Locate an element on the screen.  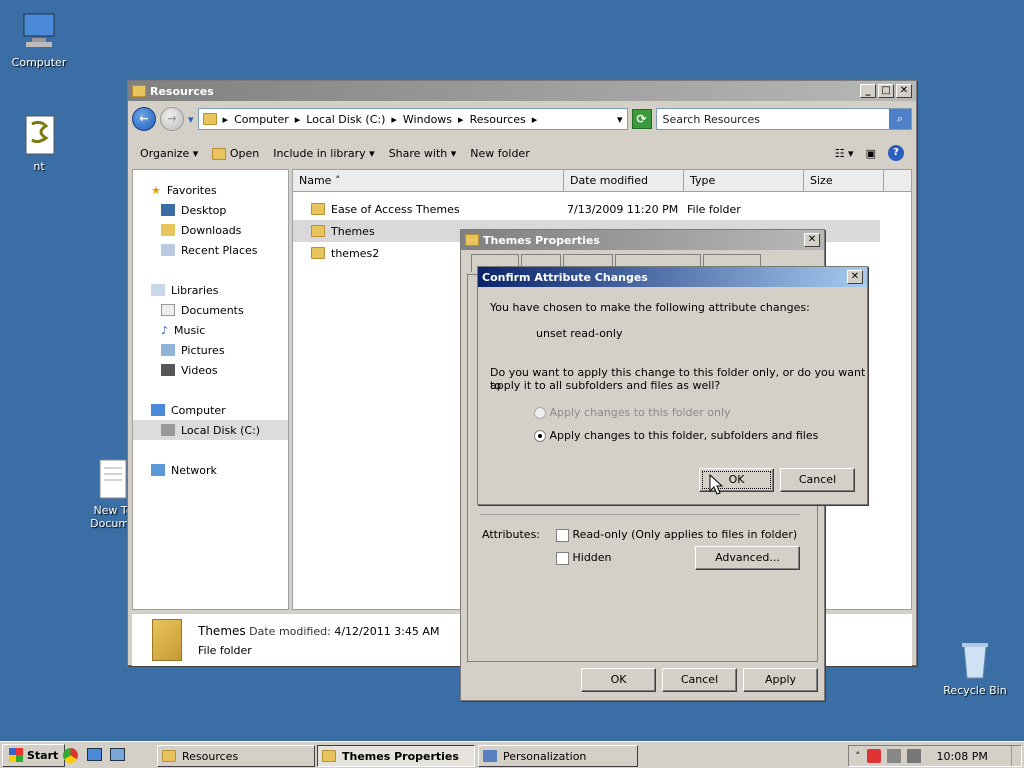
videos-icon is located at coordinates (168, 370).